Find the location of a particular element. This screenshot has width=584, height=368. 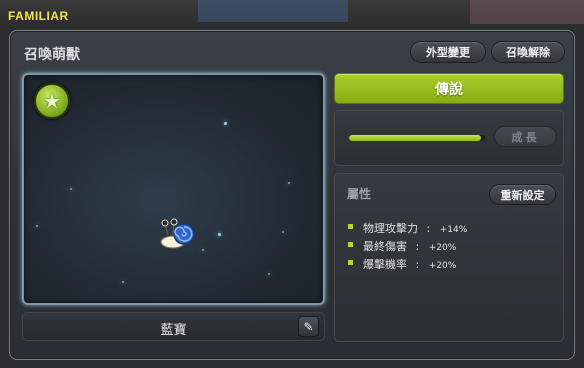

attribute-list: 物理攻擊力 : +14% 最終傷害 : +20% 爆擊機率 : +20% is located at coordinates (407, 247).